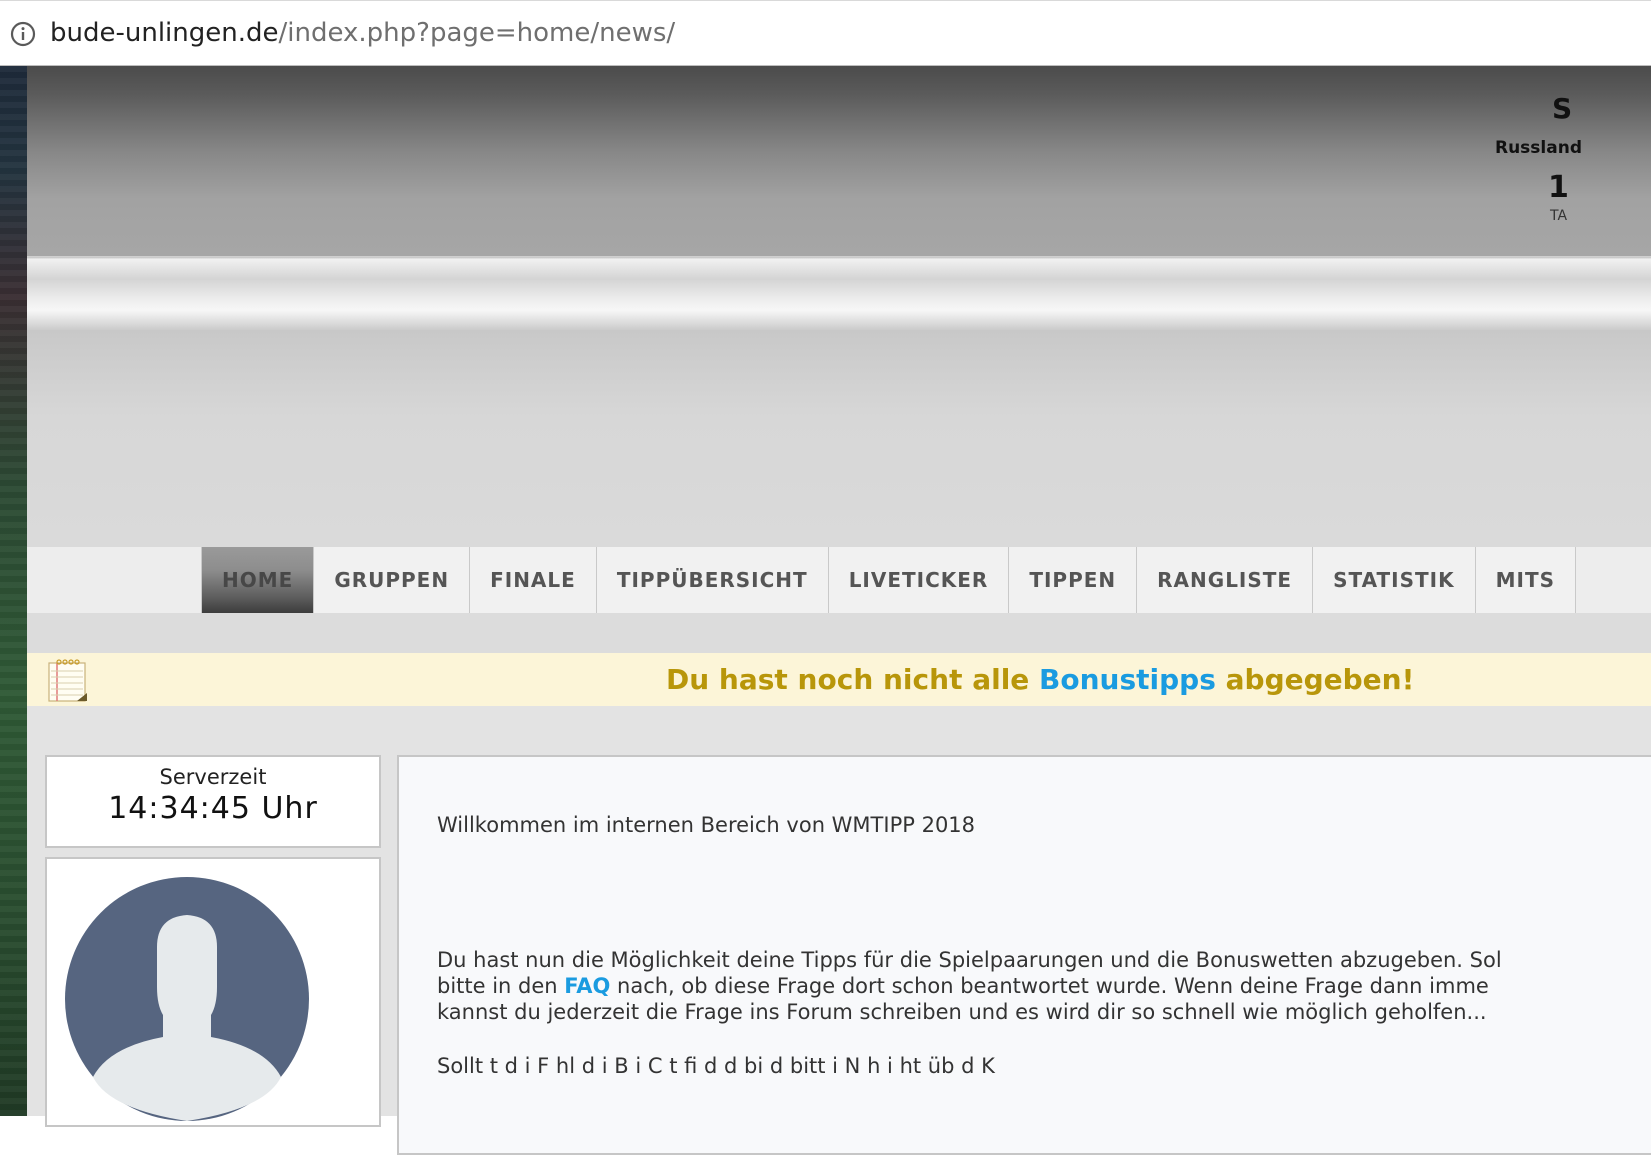  What do you see at coordinates (712, 580) in the screenshot?
I see `nav-tippuebersicht: TIPPÜBERSICHT` at bounding box center [712, 580].